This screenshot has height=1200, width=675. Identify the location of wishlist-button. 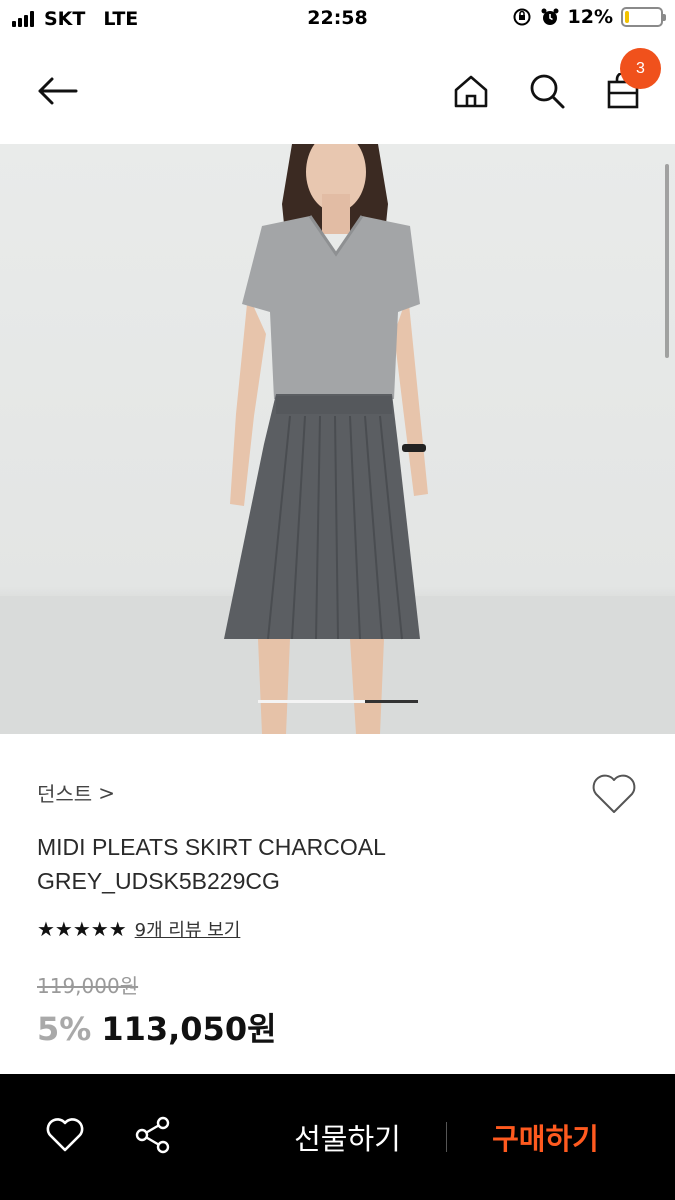
(614, 794).